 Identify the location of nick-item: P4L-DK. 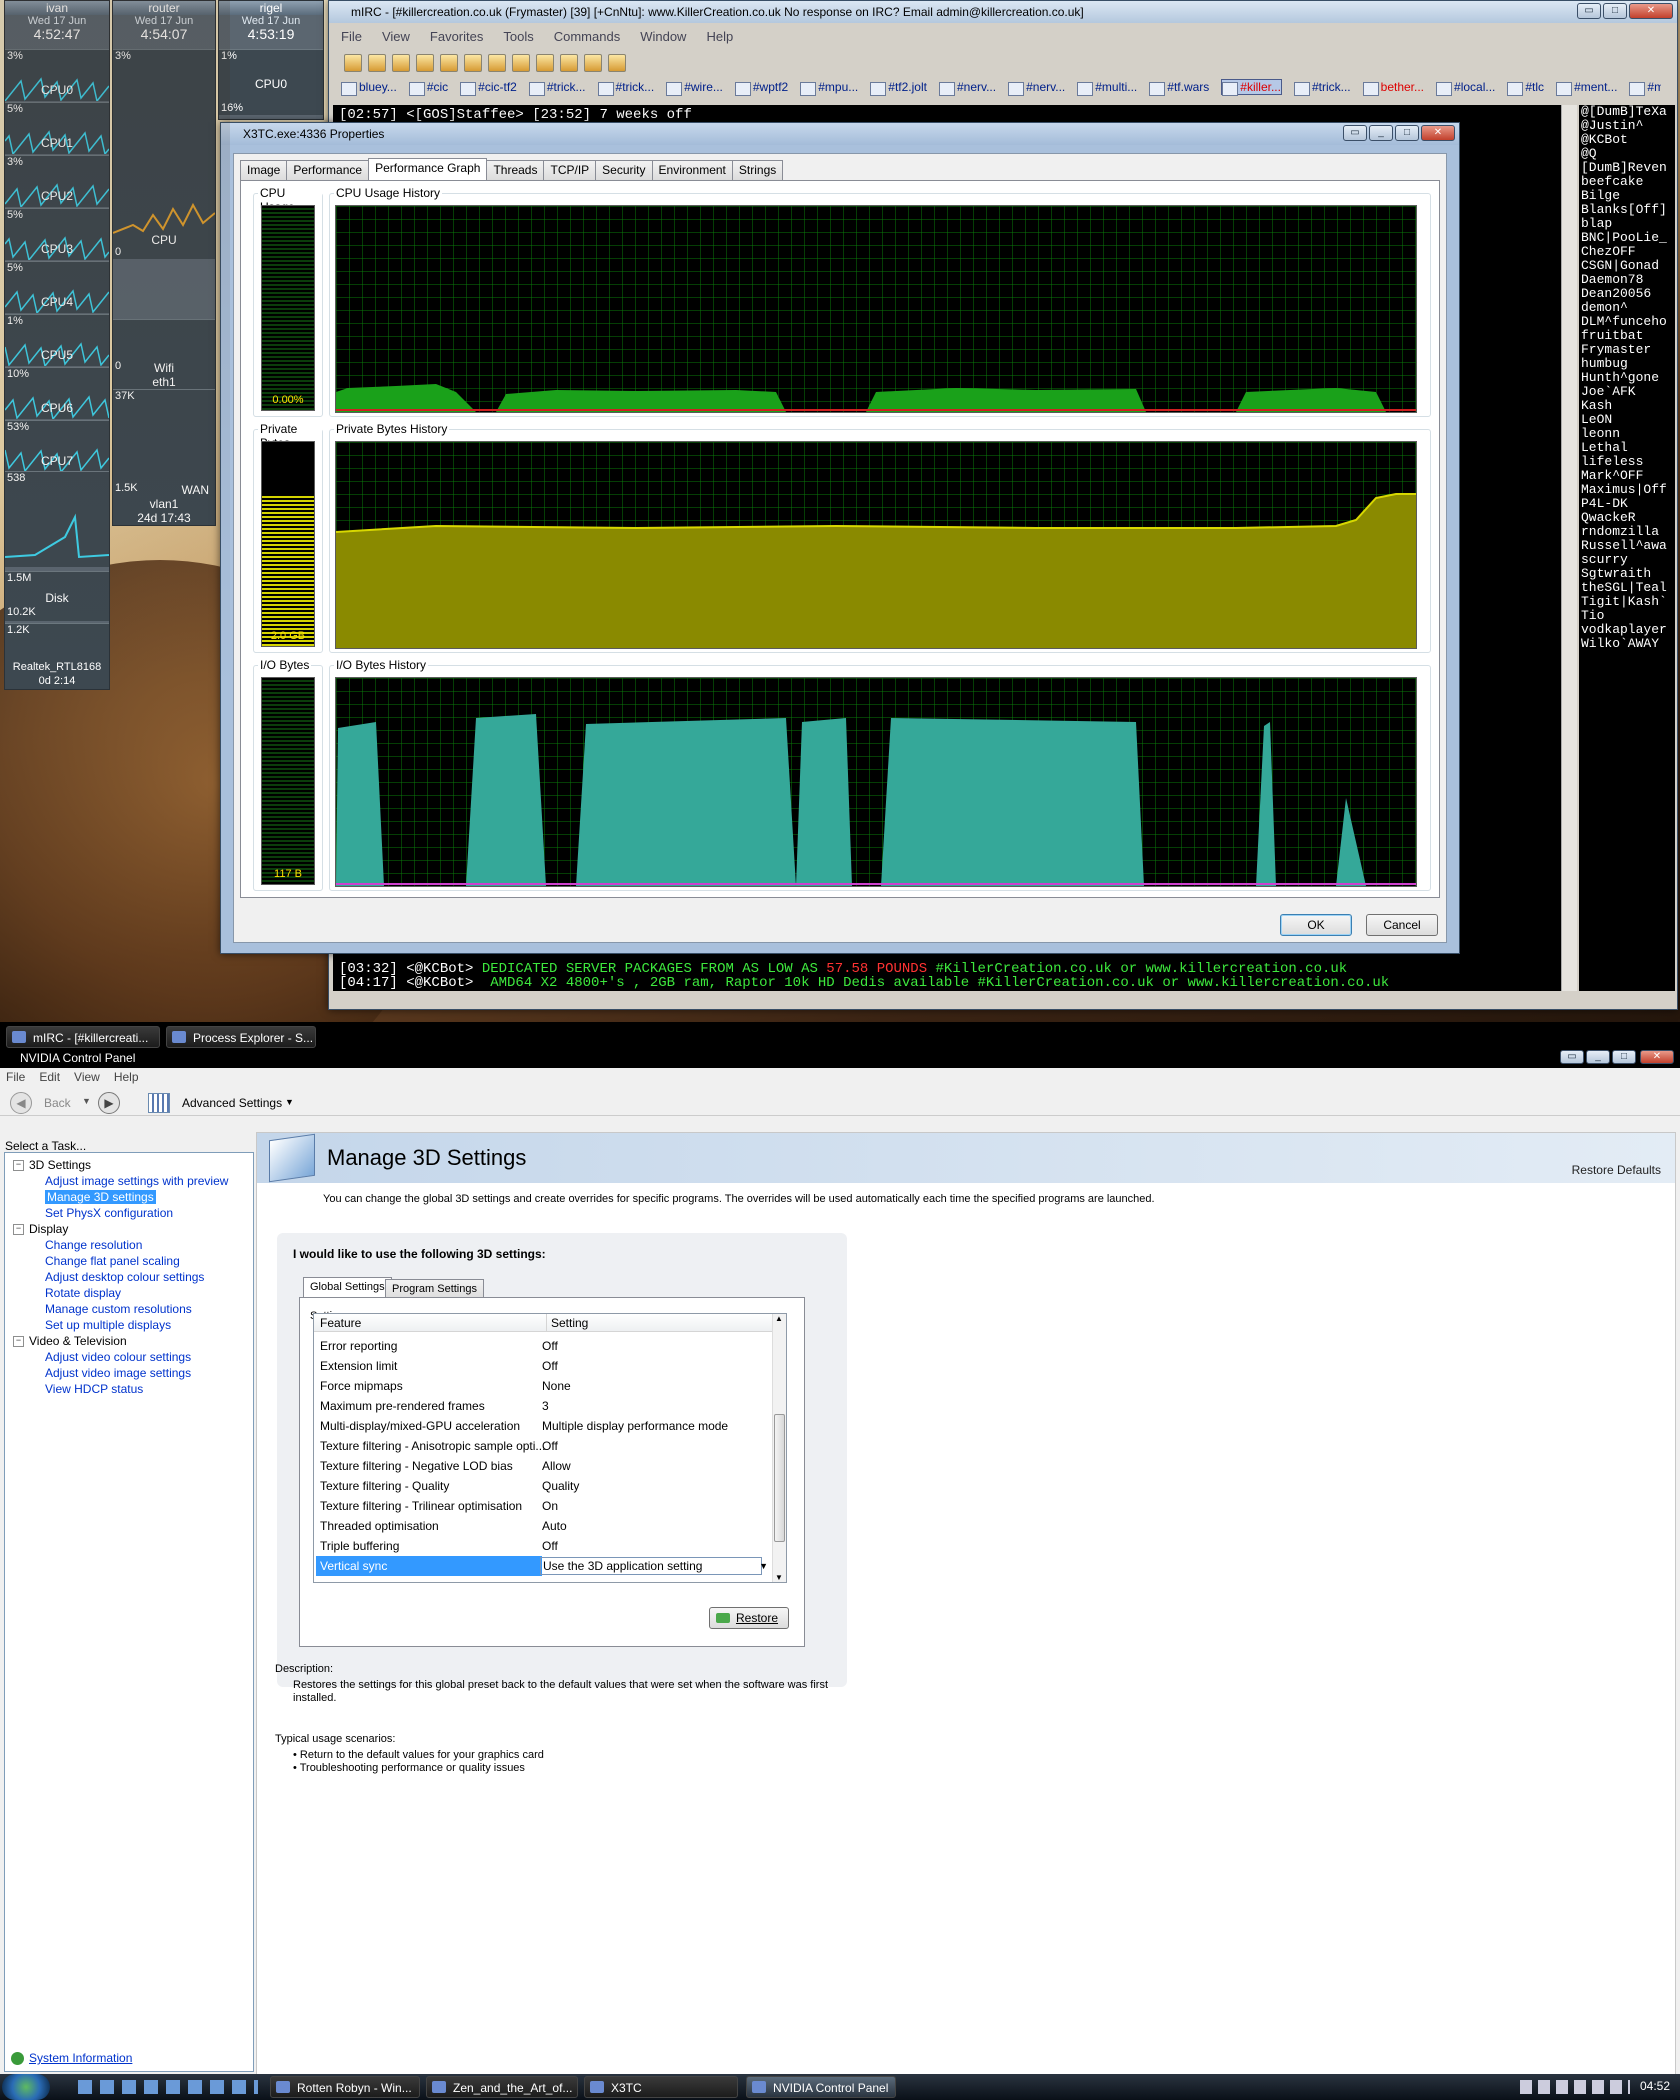
(1627, 504).